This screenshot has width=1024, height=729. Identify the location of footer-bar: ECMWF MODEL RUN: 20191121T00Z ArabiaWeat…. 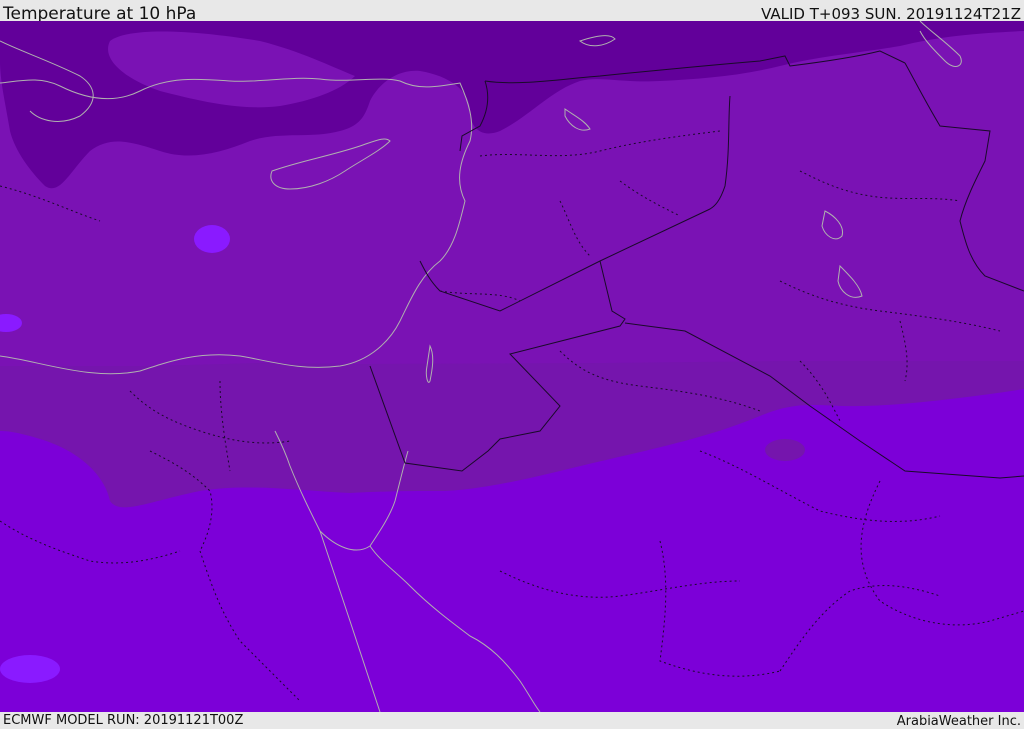
(512, 720).